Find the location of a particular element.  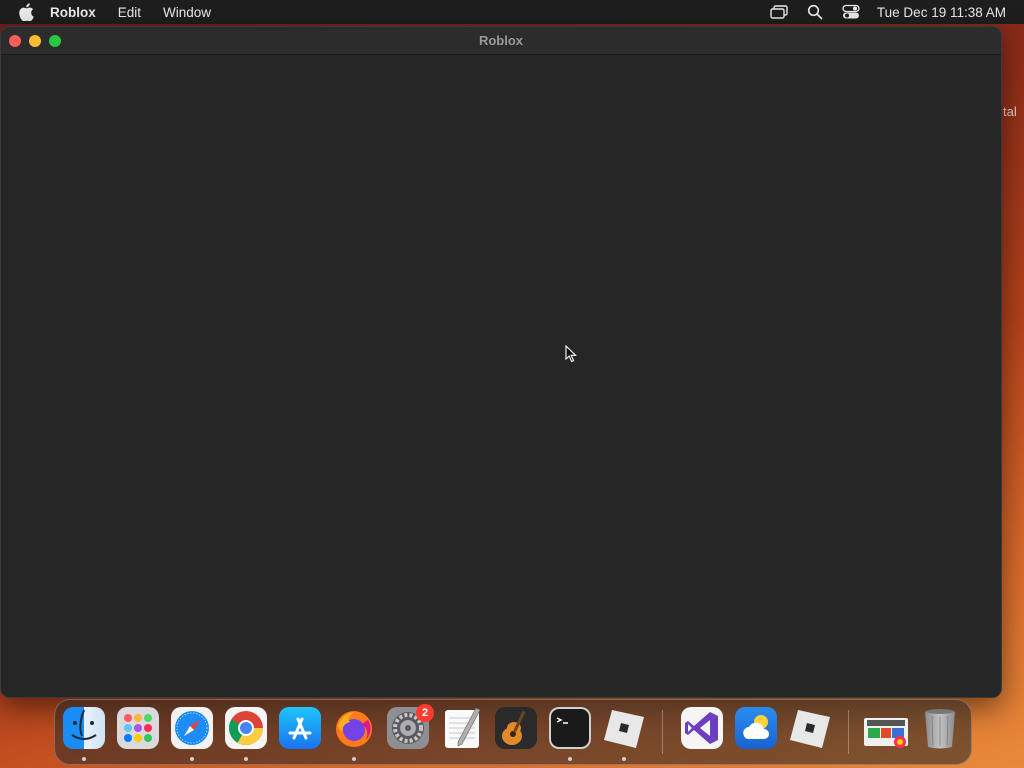

menu-window: Window is located at coordinates (187, 12).